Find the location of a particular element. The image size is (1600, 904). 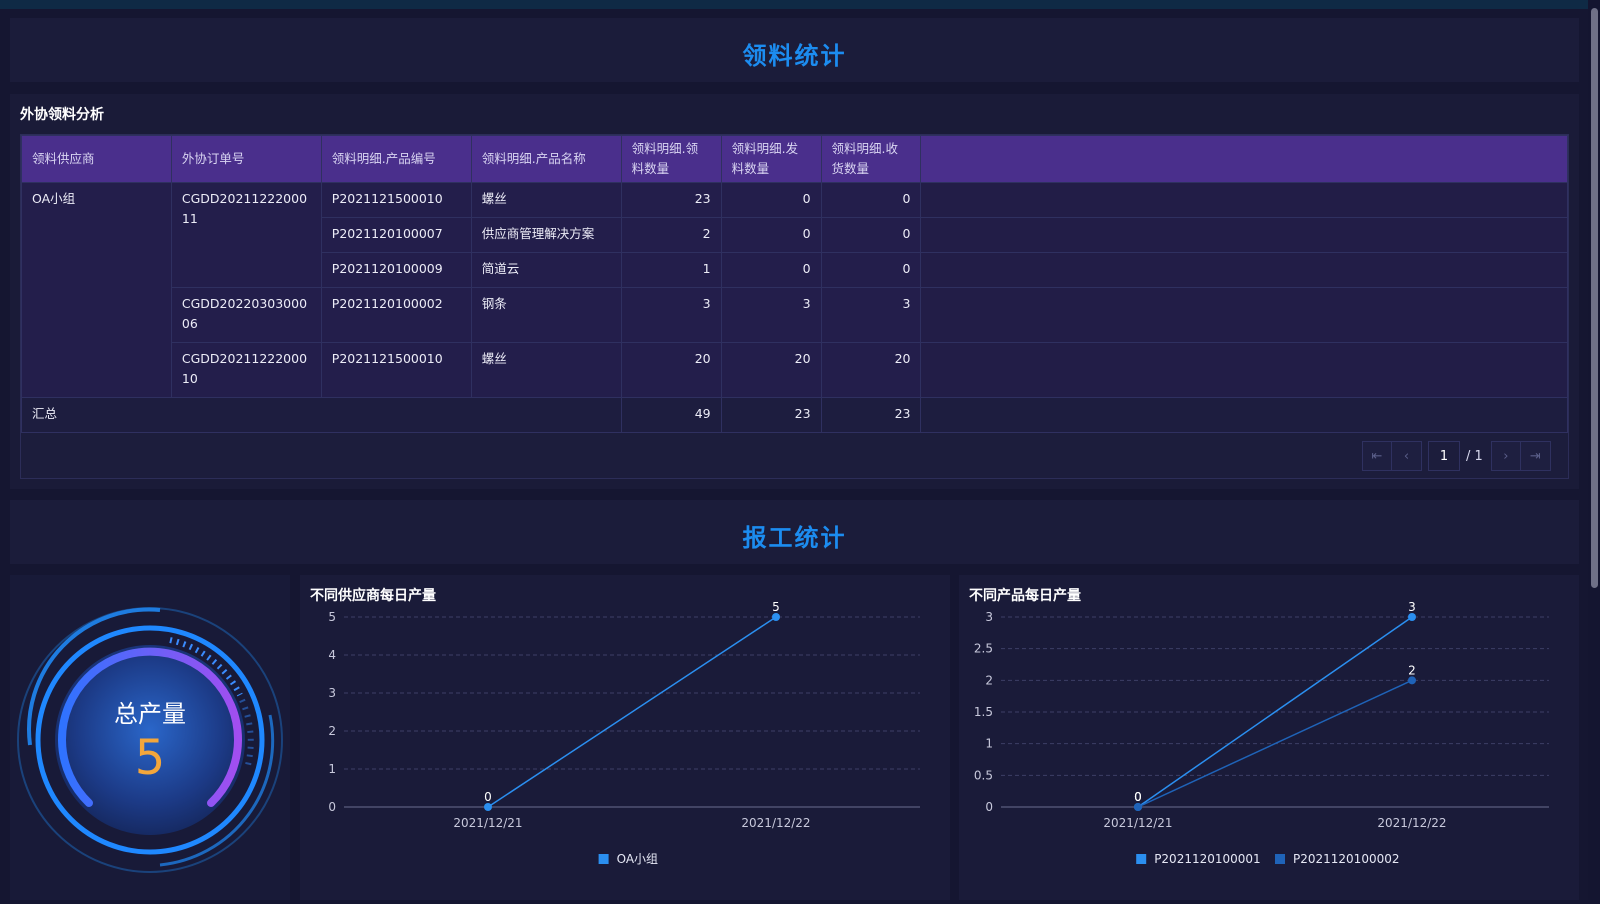

cell-code: P2021120100009 is located at coordinates (396, 270).